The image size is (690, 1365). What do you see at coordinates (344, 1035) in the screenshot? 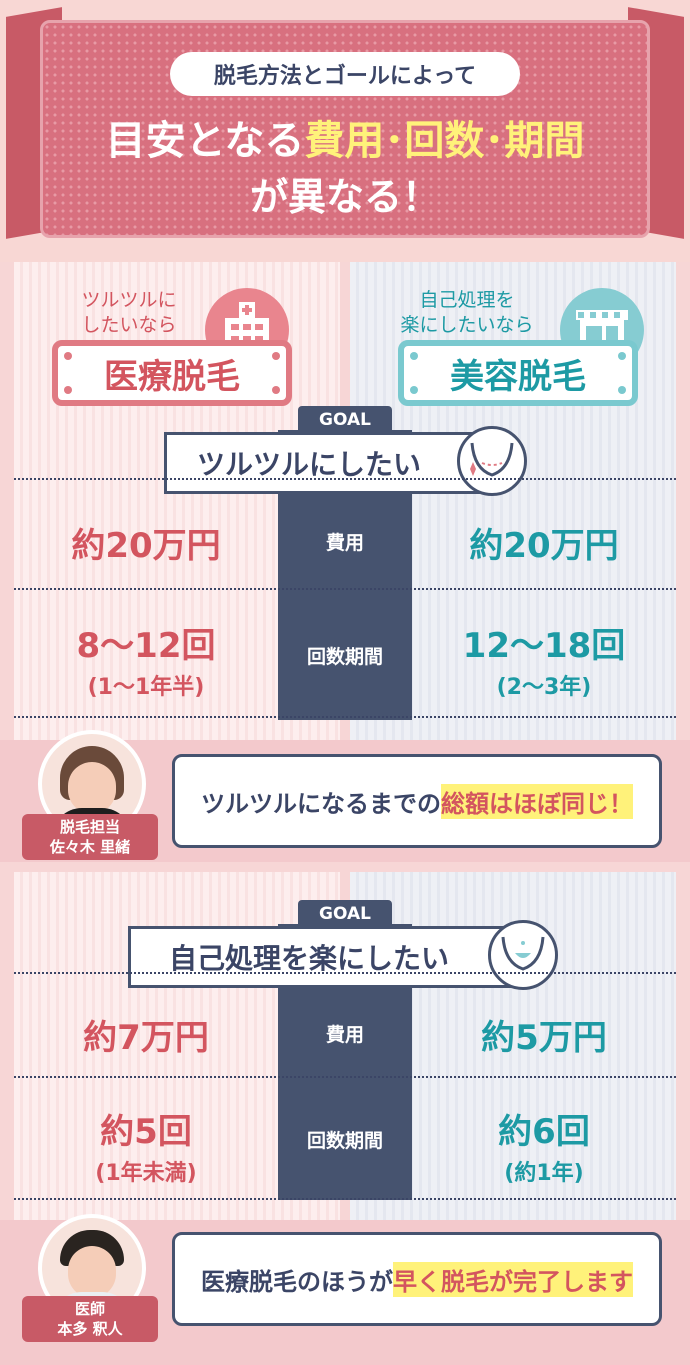
I see `goal2-cost-label: 費用` at bounding box center [344, 1035].